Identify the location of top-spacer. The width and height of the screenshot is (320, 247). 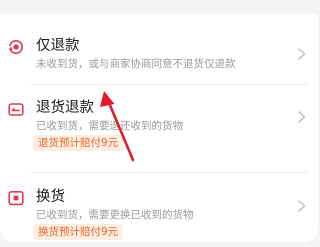
(159, 7).